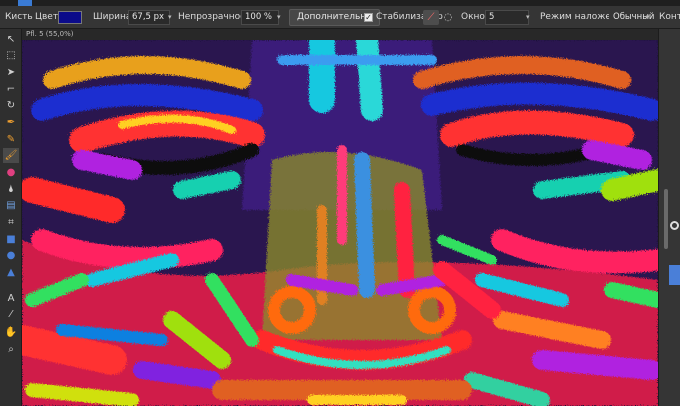 The image size is (680, 406). What do you see at coordinates (11, 139) in the screenshot?
I see `pencil-icon: ✎` at bounding box center [11, 139].